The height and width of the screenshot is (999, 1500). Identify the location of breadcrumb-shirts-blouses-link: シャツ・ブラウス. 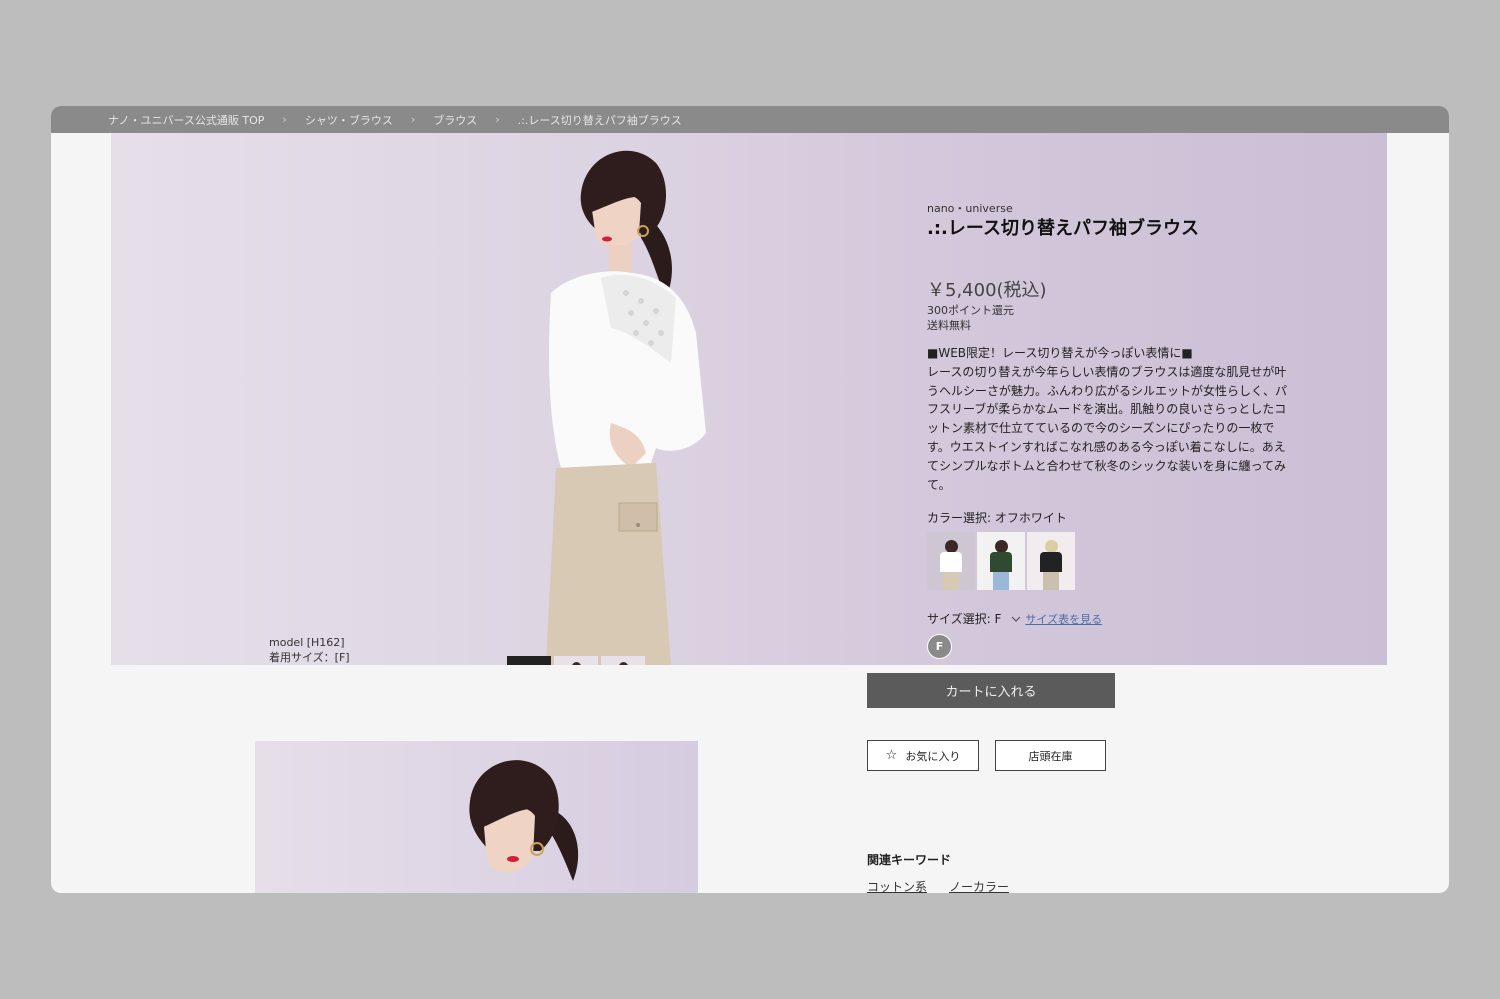
(349, 120).